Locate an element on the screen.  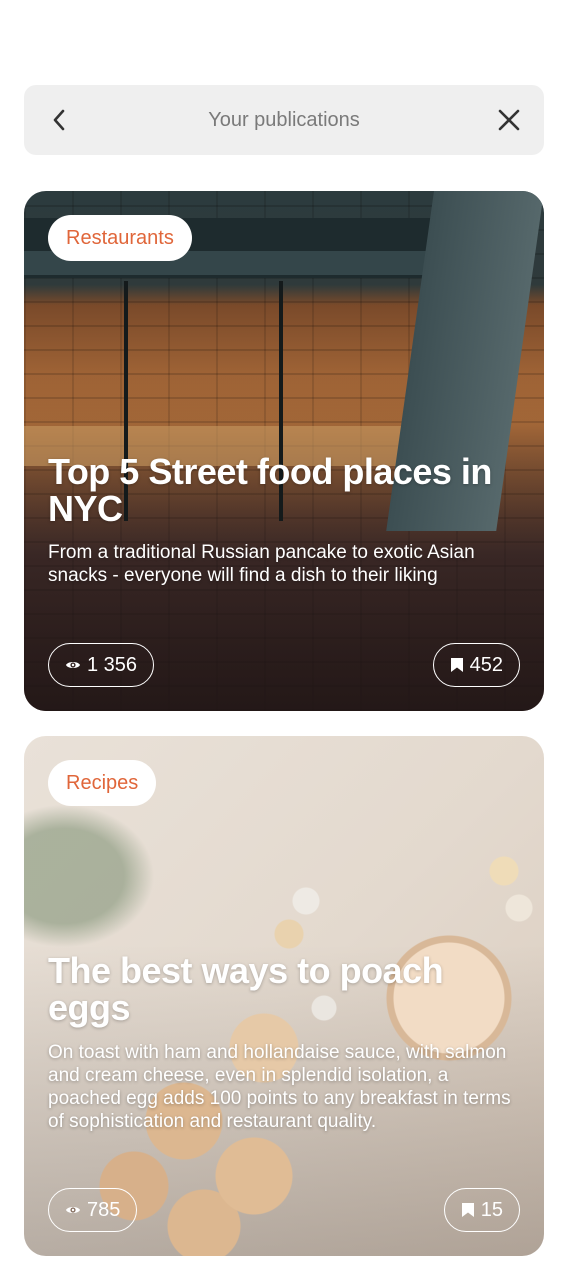
page-title: Your publications is located at coordinates (284, 119).